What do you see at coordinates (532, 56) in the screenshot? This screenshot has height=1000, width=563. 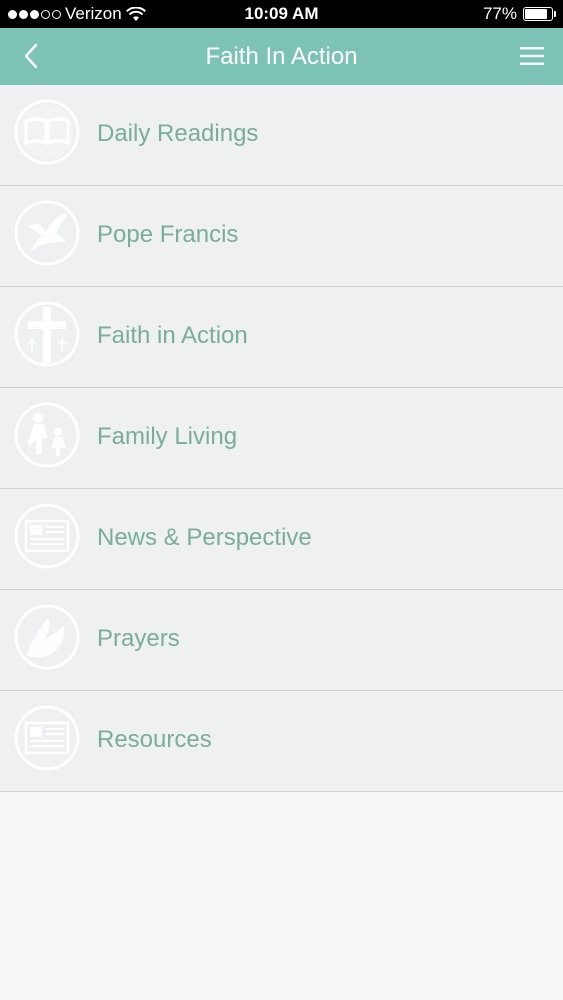 I see `hamburger-menu-icon` at bounding box center [532, 56].